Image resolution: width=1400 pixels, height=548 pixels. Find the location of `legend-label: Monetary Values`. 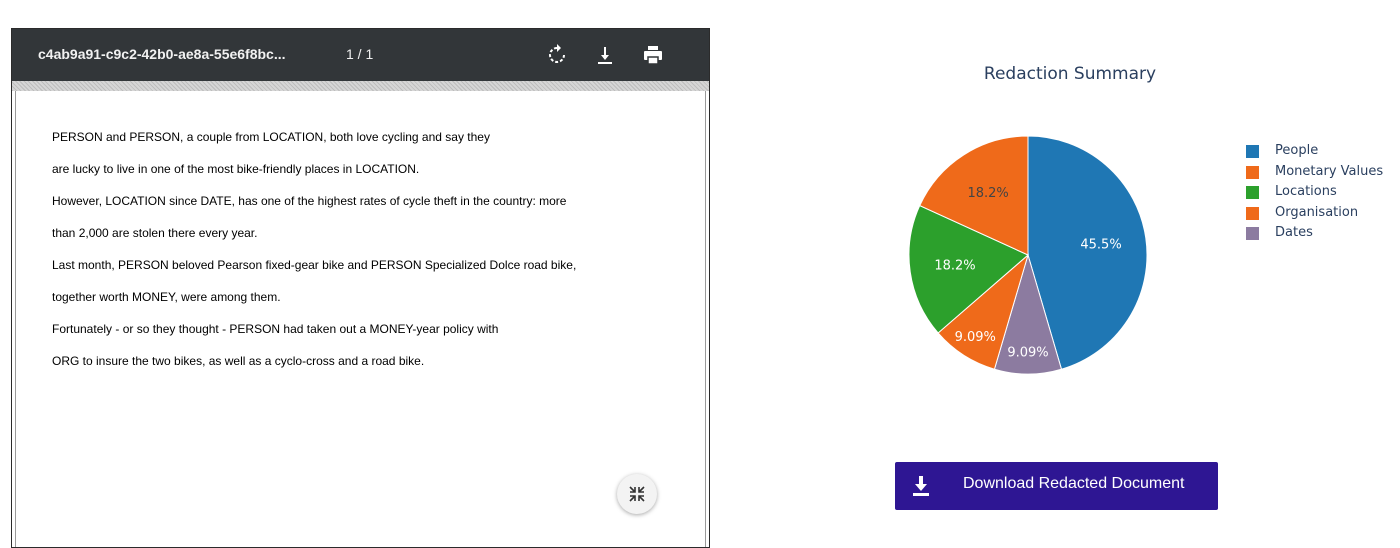

legend-label: Monetary Values is located at coordinates (1329, 171).